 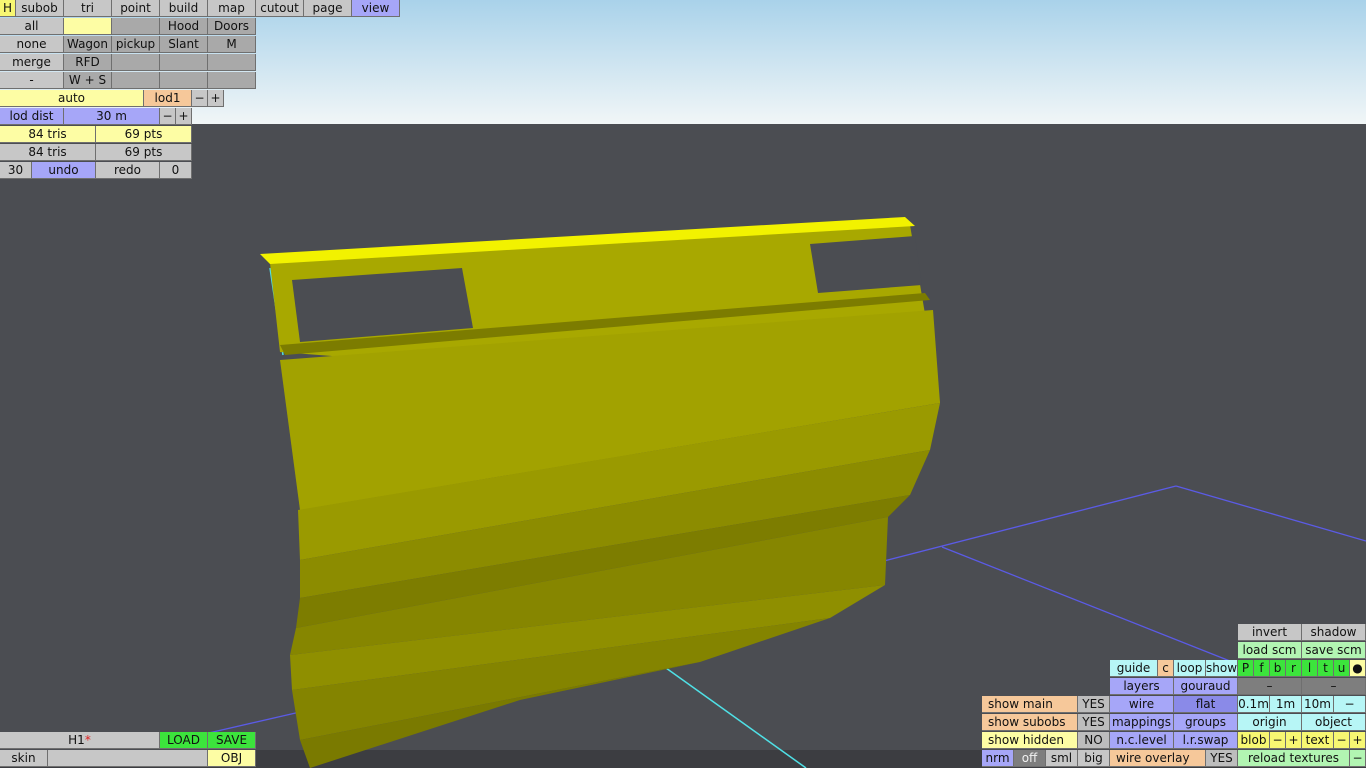 I want to click on select-all-button: all, so click(x=32, y=26).